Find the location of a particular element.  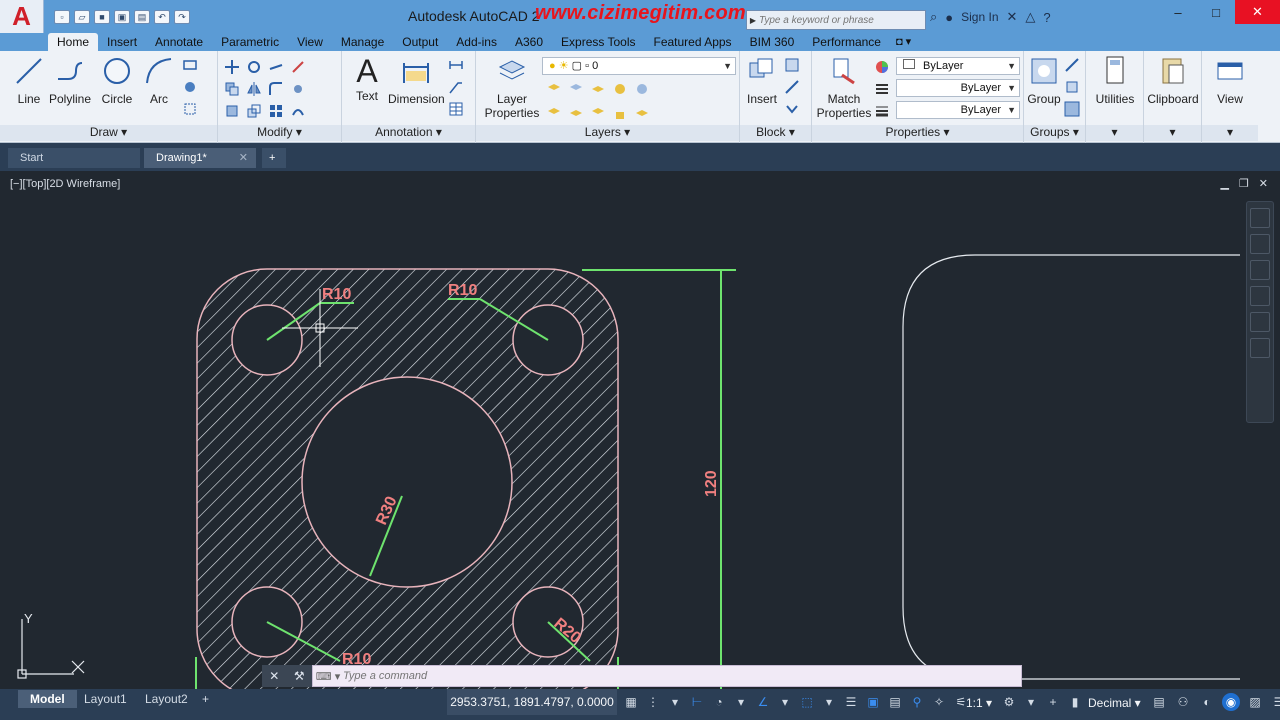

tab-view: View is located at coordinates (310, 42).